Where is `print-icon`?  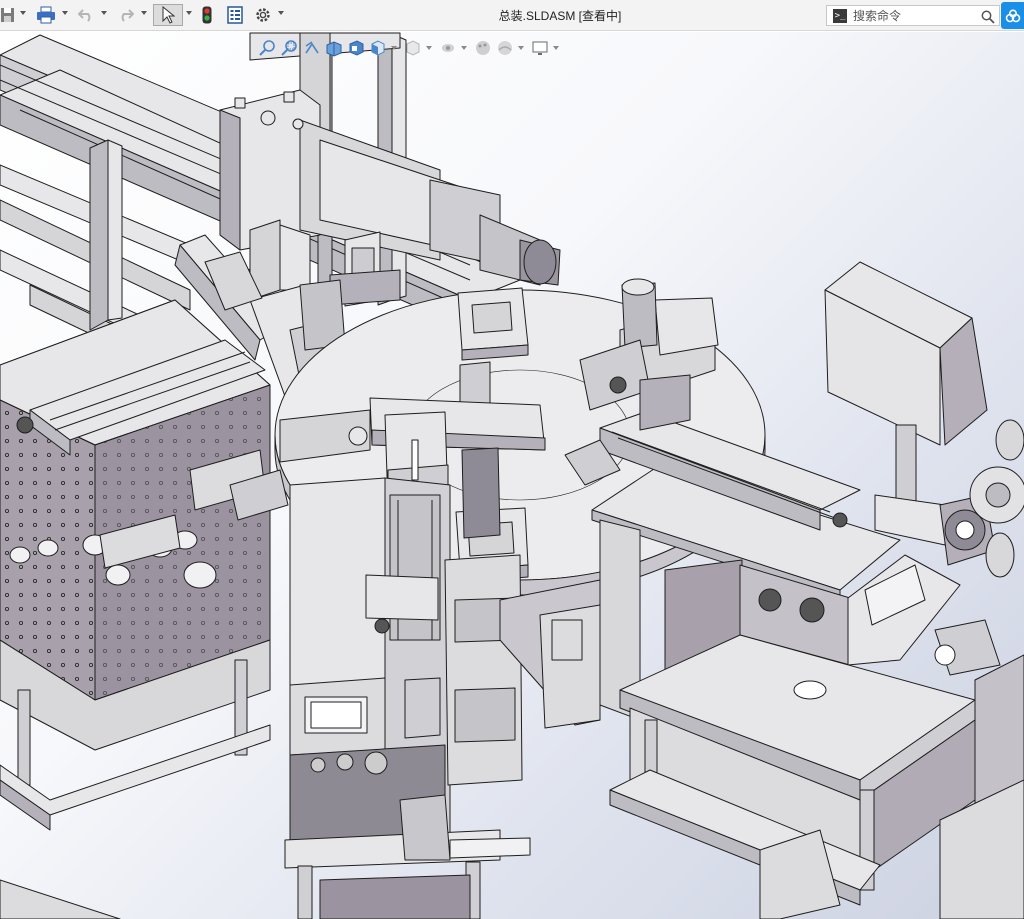
print-icon is located at coordinates (46, 15).